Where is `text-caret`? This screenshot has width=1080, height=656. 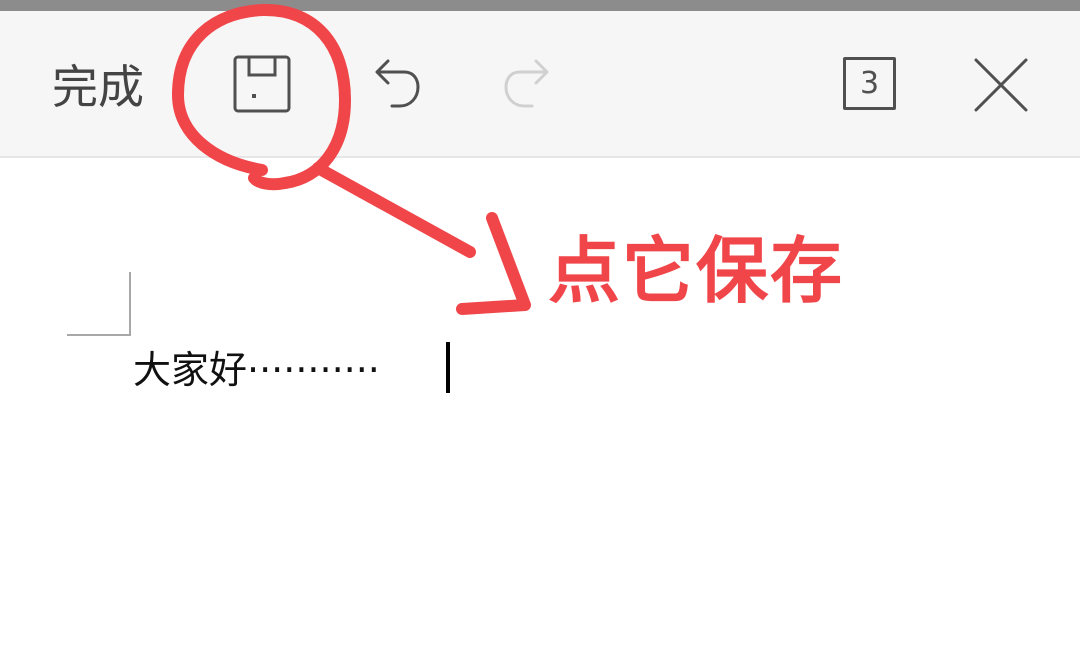 text-caret is located at coordinates (448, 367).